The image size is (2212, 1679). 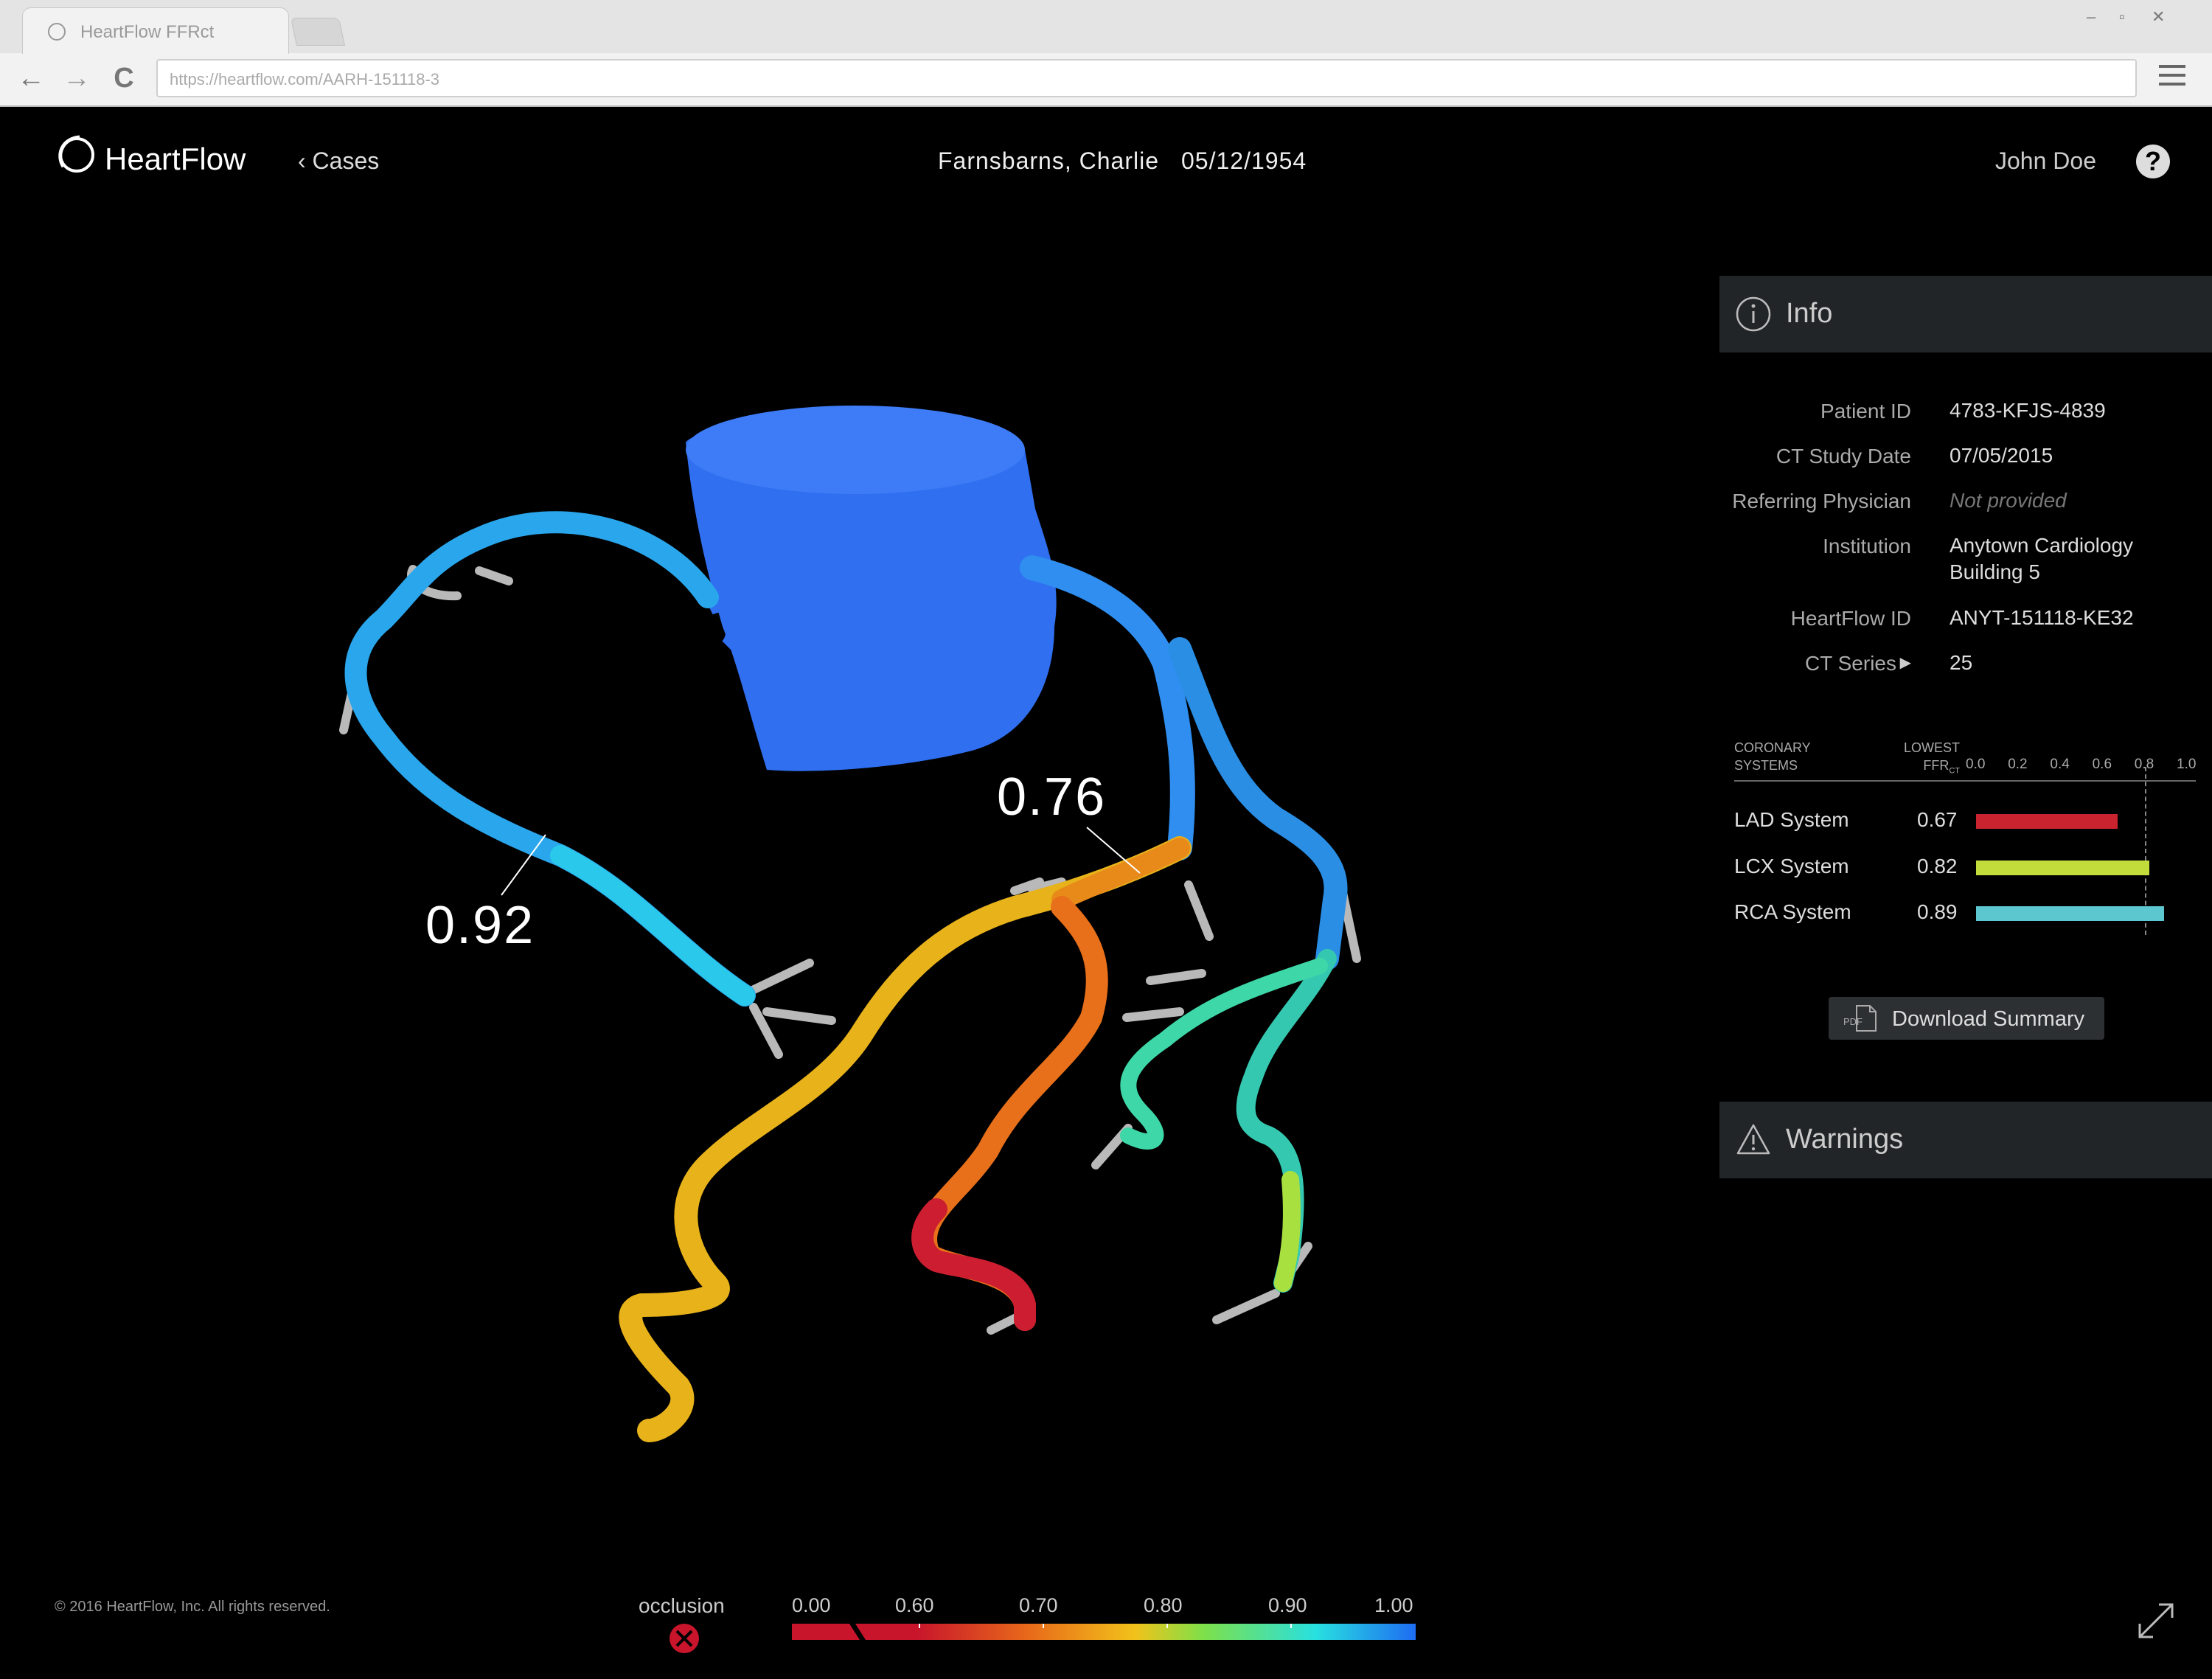 What do you see at coordinates (1146, 78) in the screenshot?
I see `address-bar: https://heartflow.com/AARH-151118-3` at bounding box center [1146, 78].